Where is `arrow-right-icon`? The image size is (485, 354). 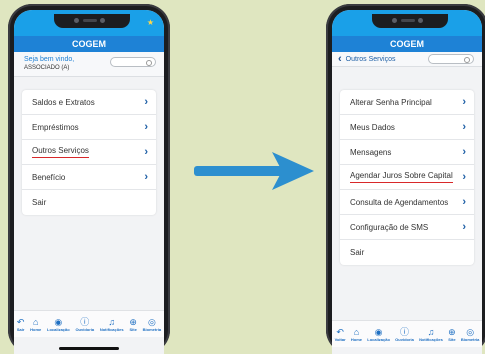 arrow-right-icon is located at coordinates (254, 171).